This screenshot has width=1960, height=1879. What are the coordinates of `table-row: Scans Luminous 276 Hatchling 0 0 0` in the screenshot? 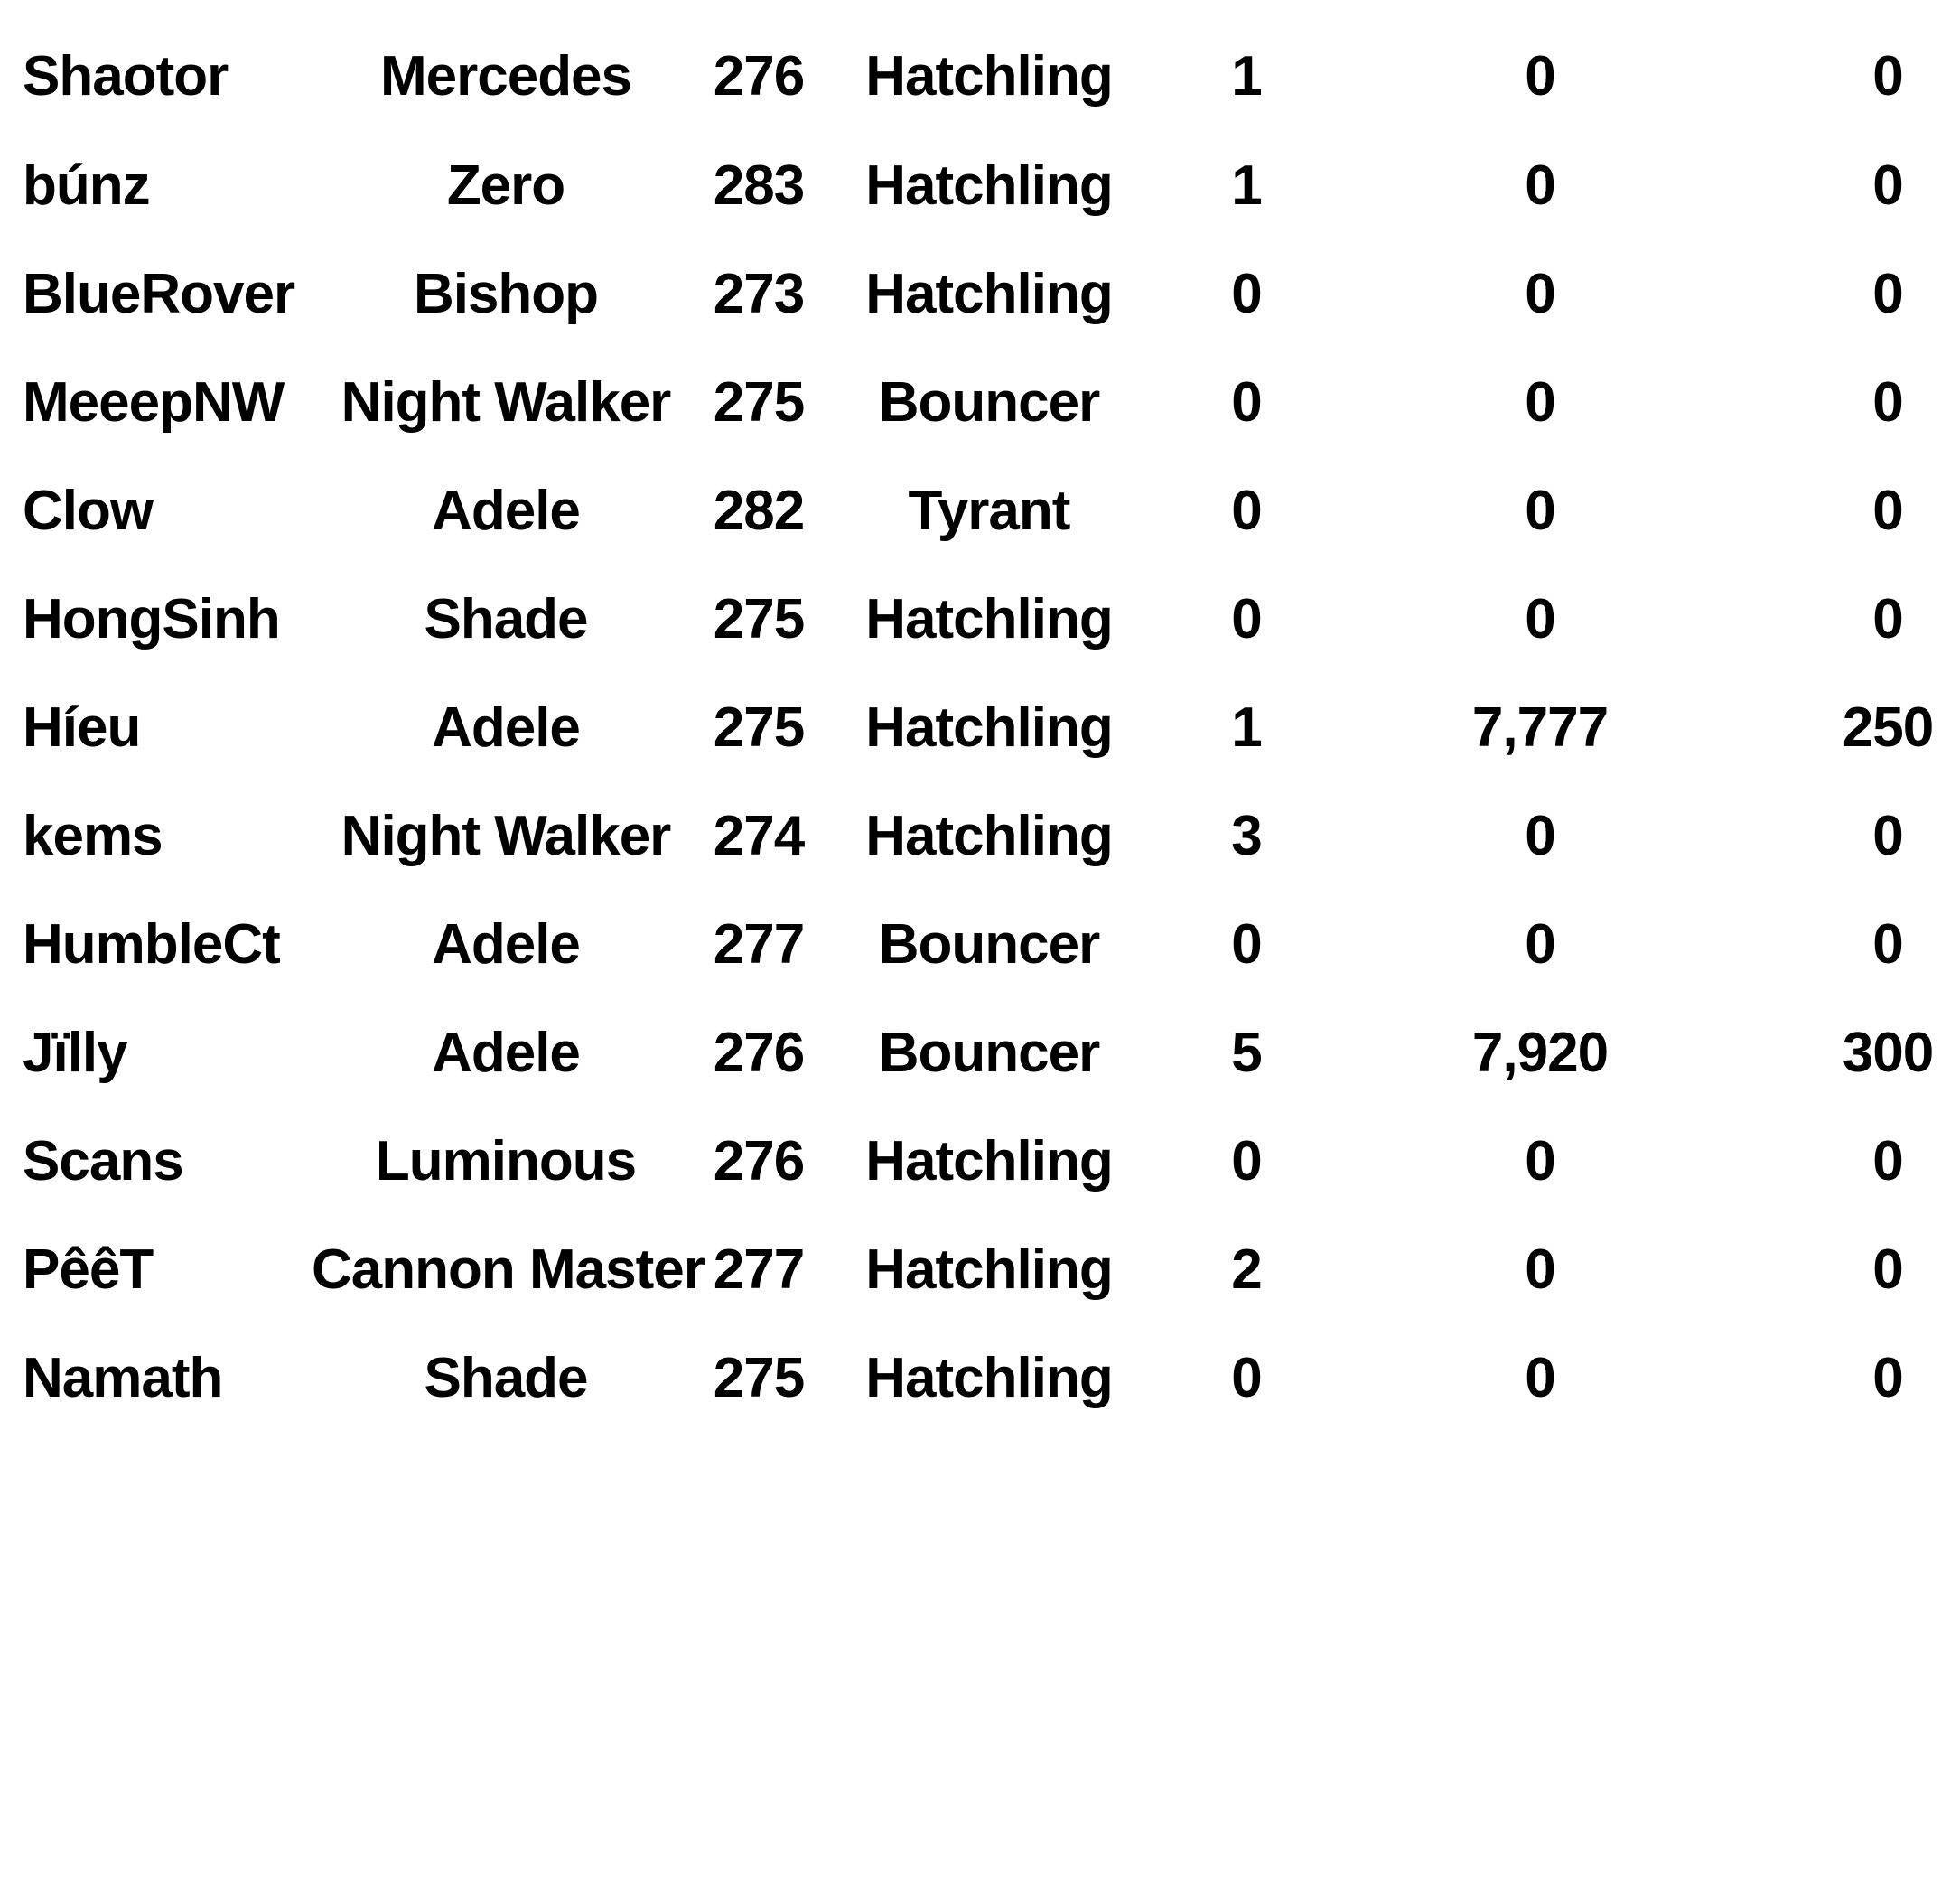 It's located at (980, 1162).